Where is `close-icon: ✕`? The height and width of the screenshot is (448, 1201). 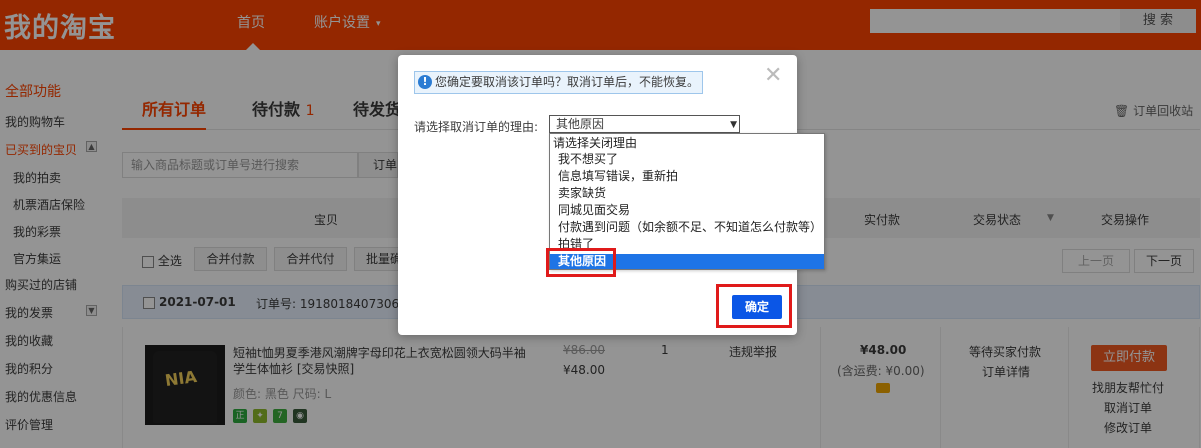 close-icon: ✕ is located at coordinates (773, 76).